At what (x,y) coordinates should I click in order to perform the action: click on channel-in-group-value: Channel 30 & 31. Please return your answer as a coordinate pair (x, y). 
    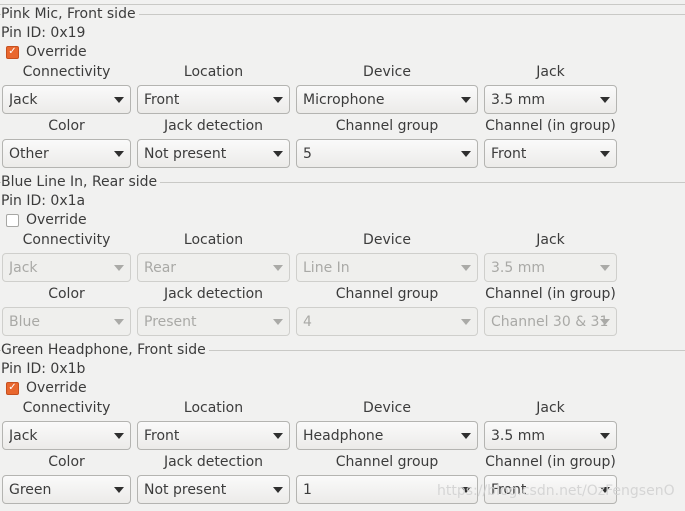
    Looking at the image, I should click on (550, 321).